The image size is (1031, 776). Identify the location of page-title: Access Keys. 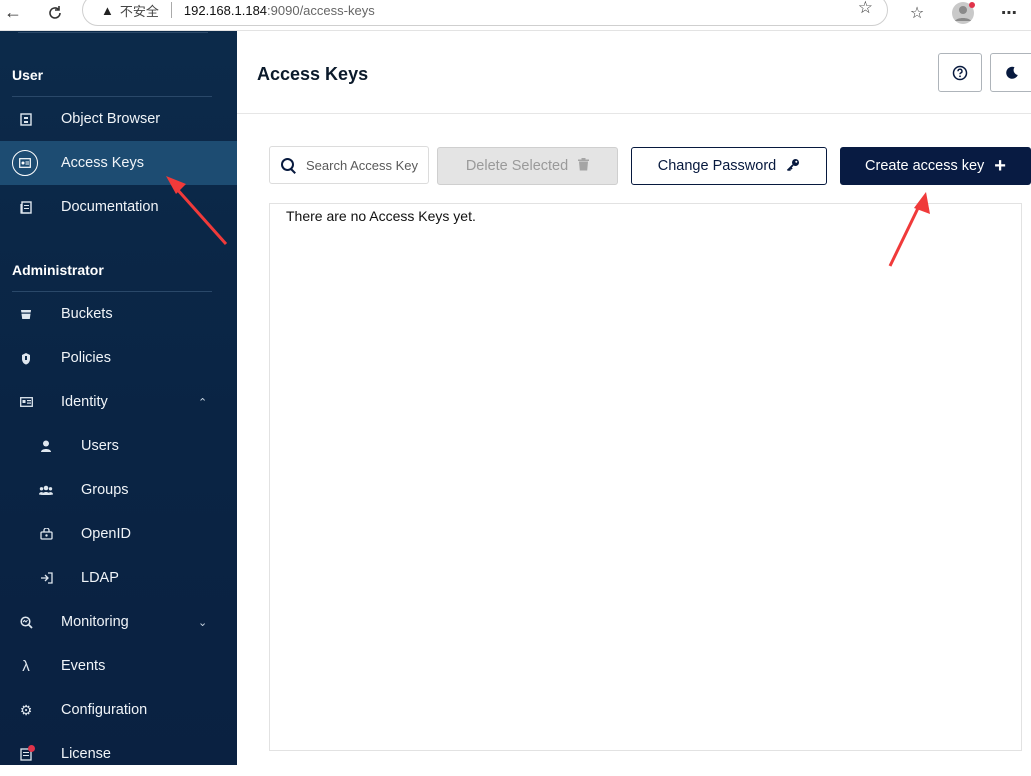
(313, 74).